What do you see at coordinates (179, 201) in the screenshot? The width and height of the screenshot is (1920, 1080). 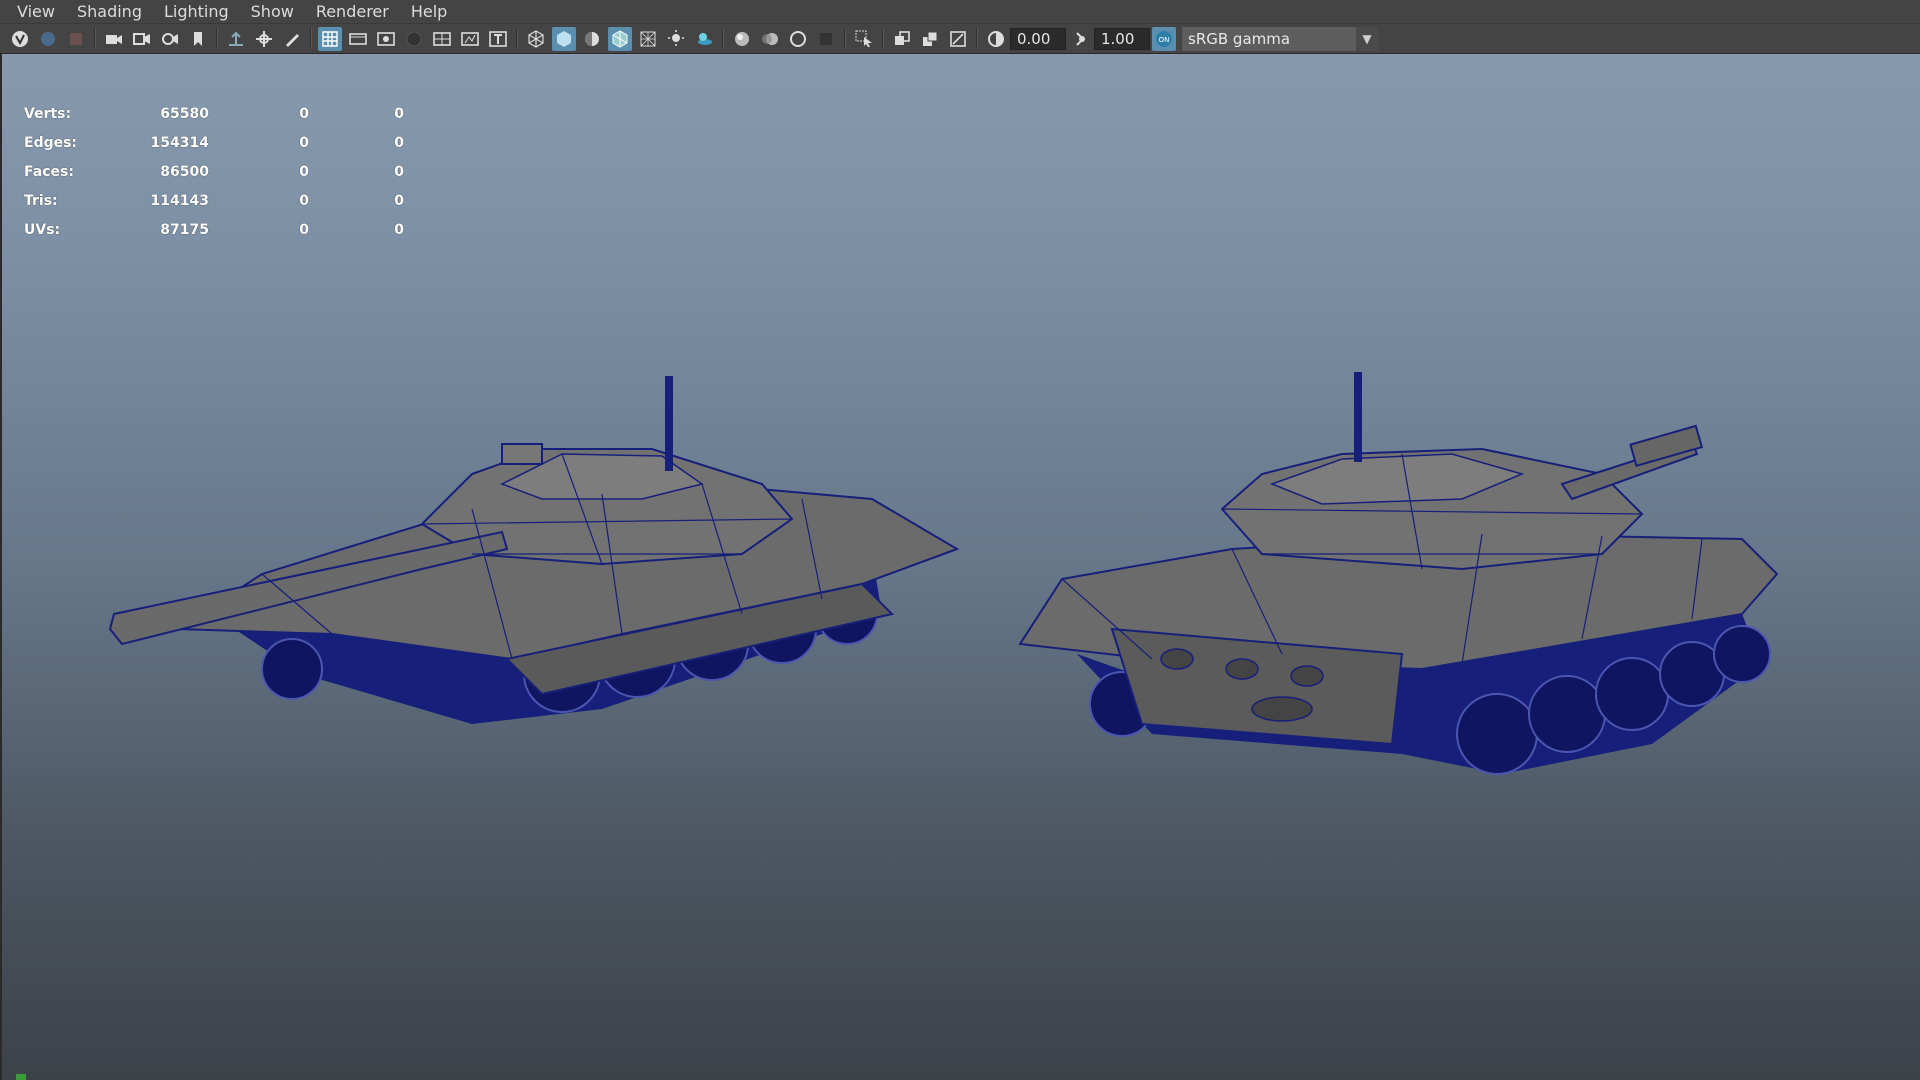 I see `hud-value-total: 114143` at bounding box center [179, 201].